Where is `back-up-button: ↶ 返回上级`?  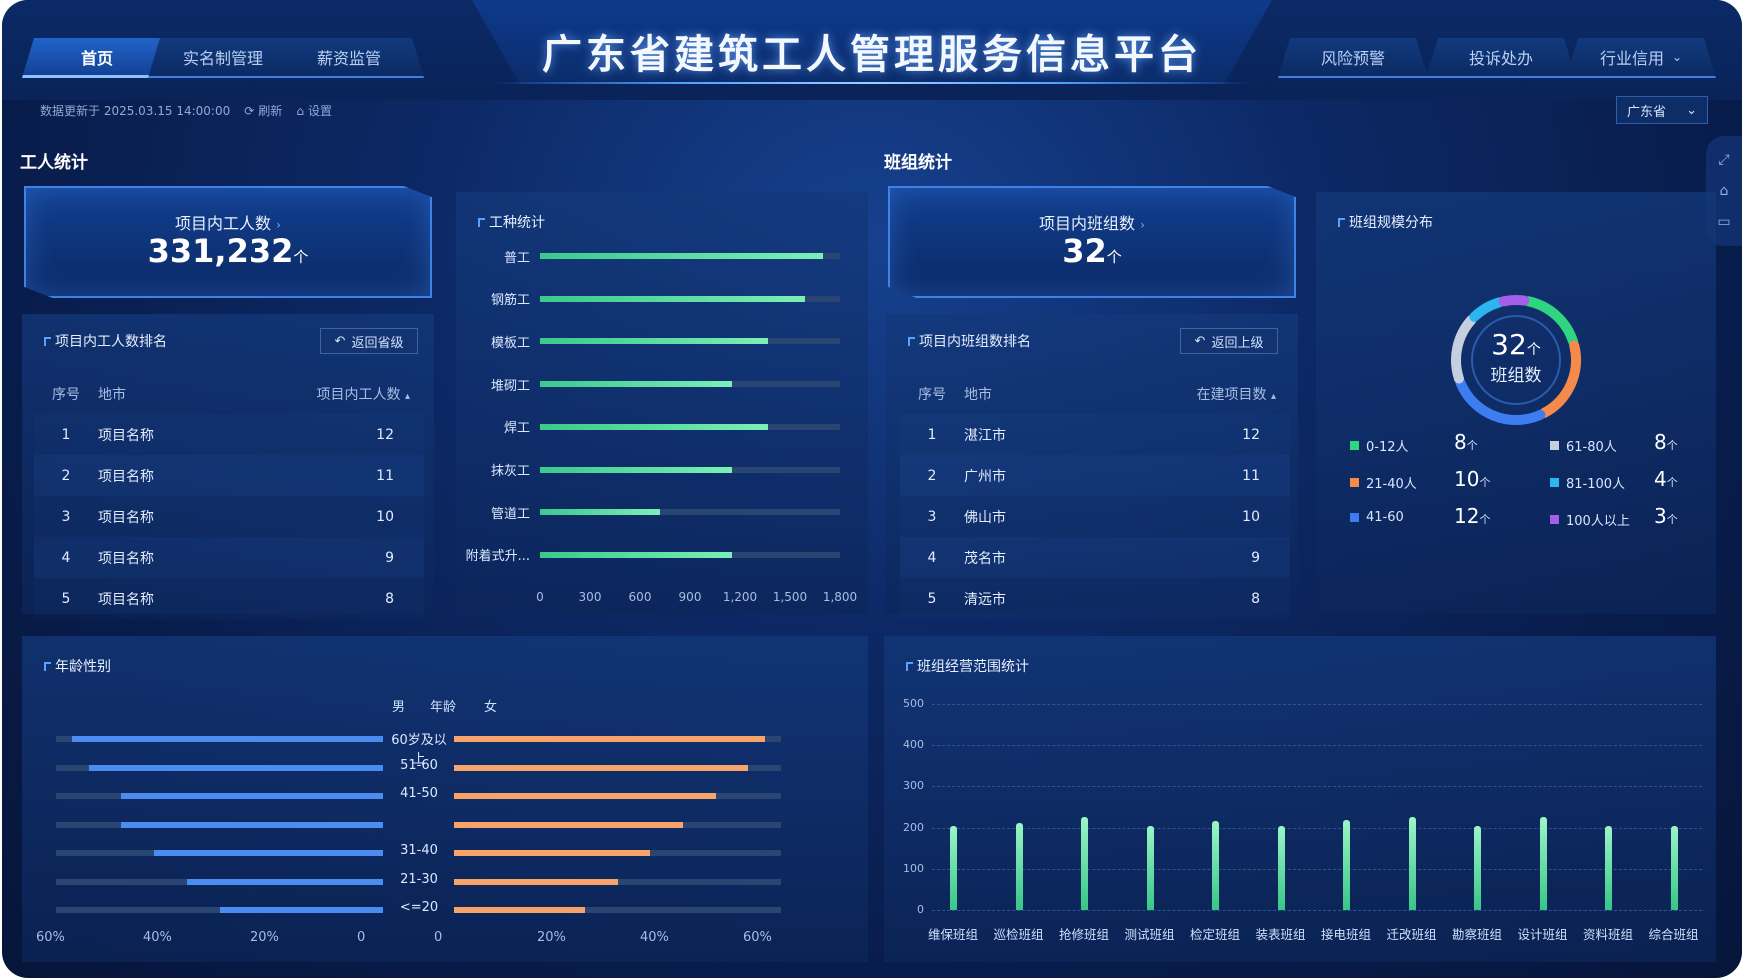
back-up-button: ↶ 返回上级 is located at coordinates (1229, 341).